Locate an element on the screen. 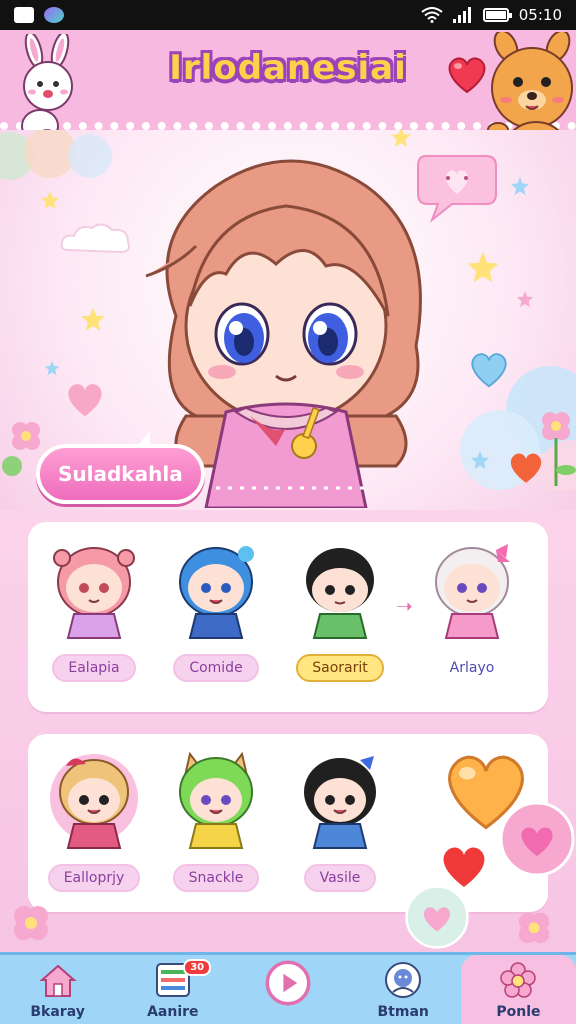 This screenshot has height=1024, width=576. battery-icon is located at coordinates (497, 15).